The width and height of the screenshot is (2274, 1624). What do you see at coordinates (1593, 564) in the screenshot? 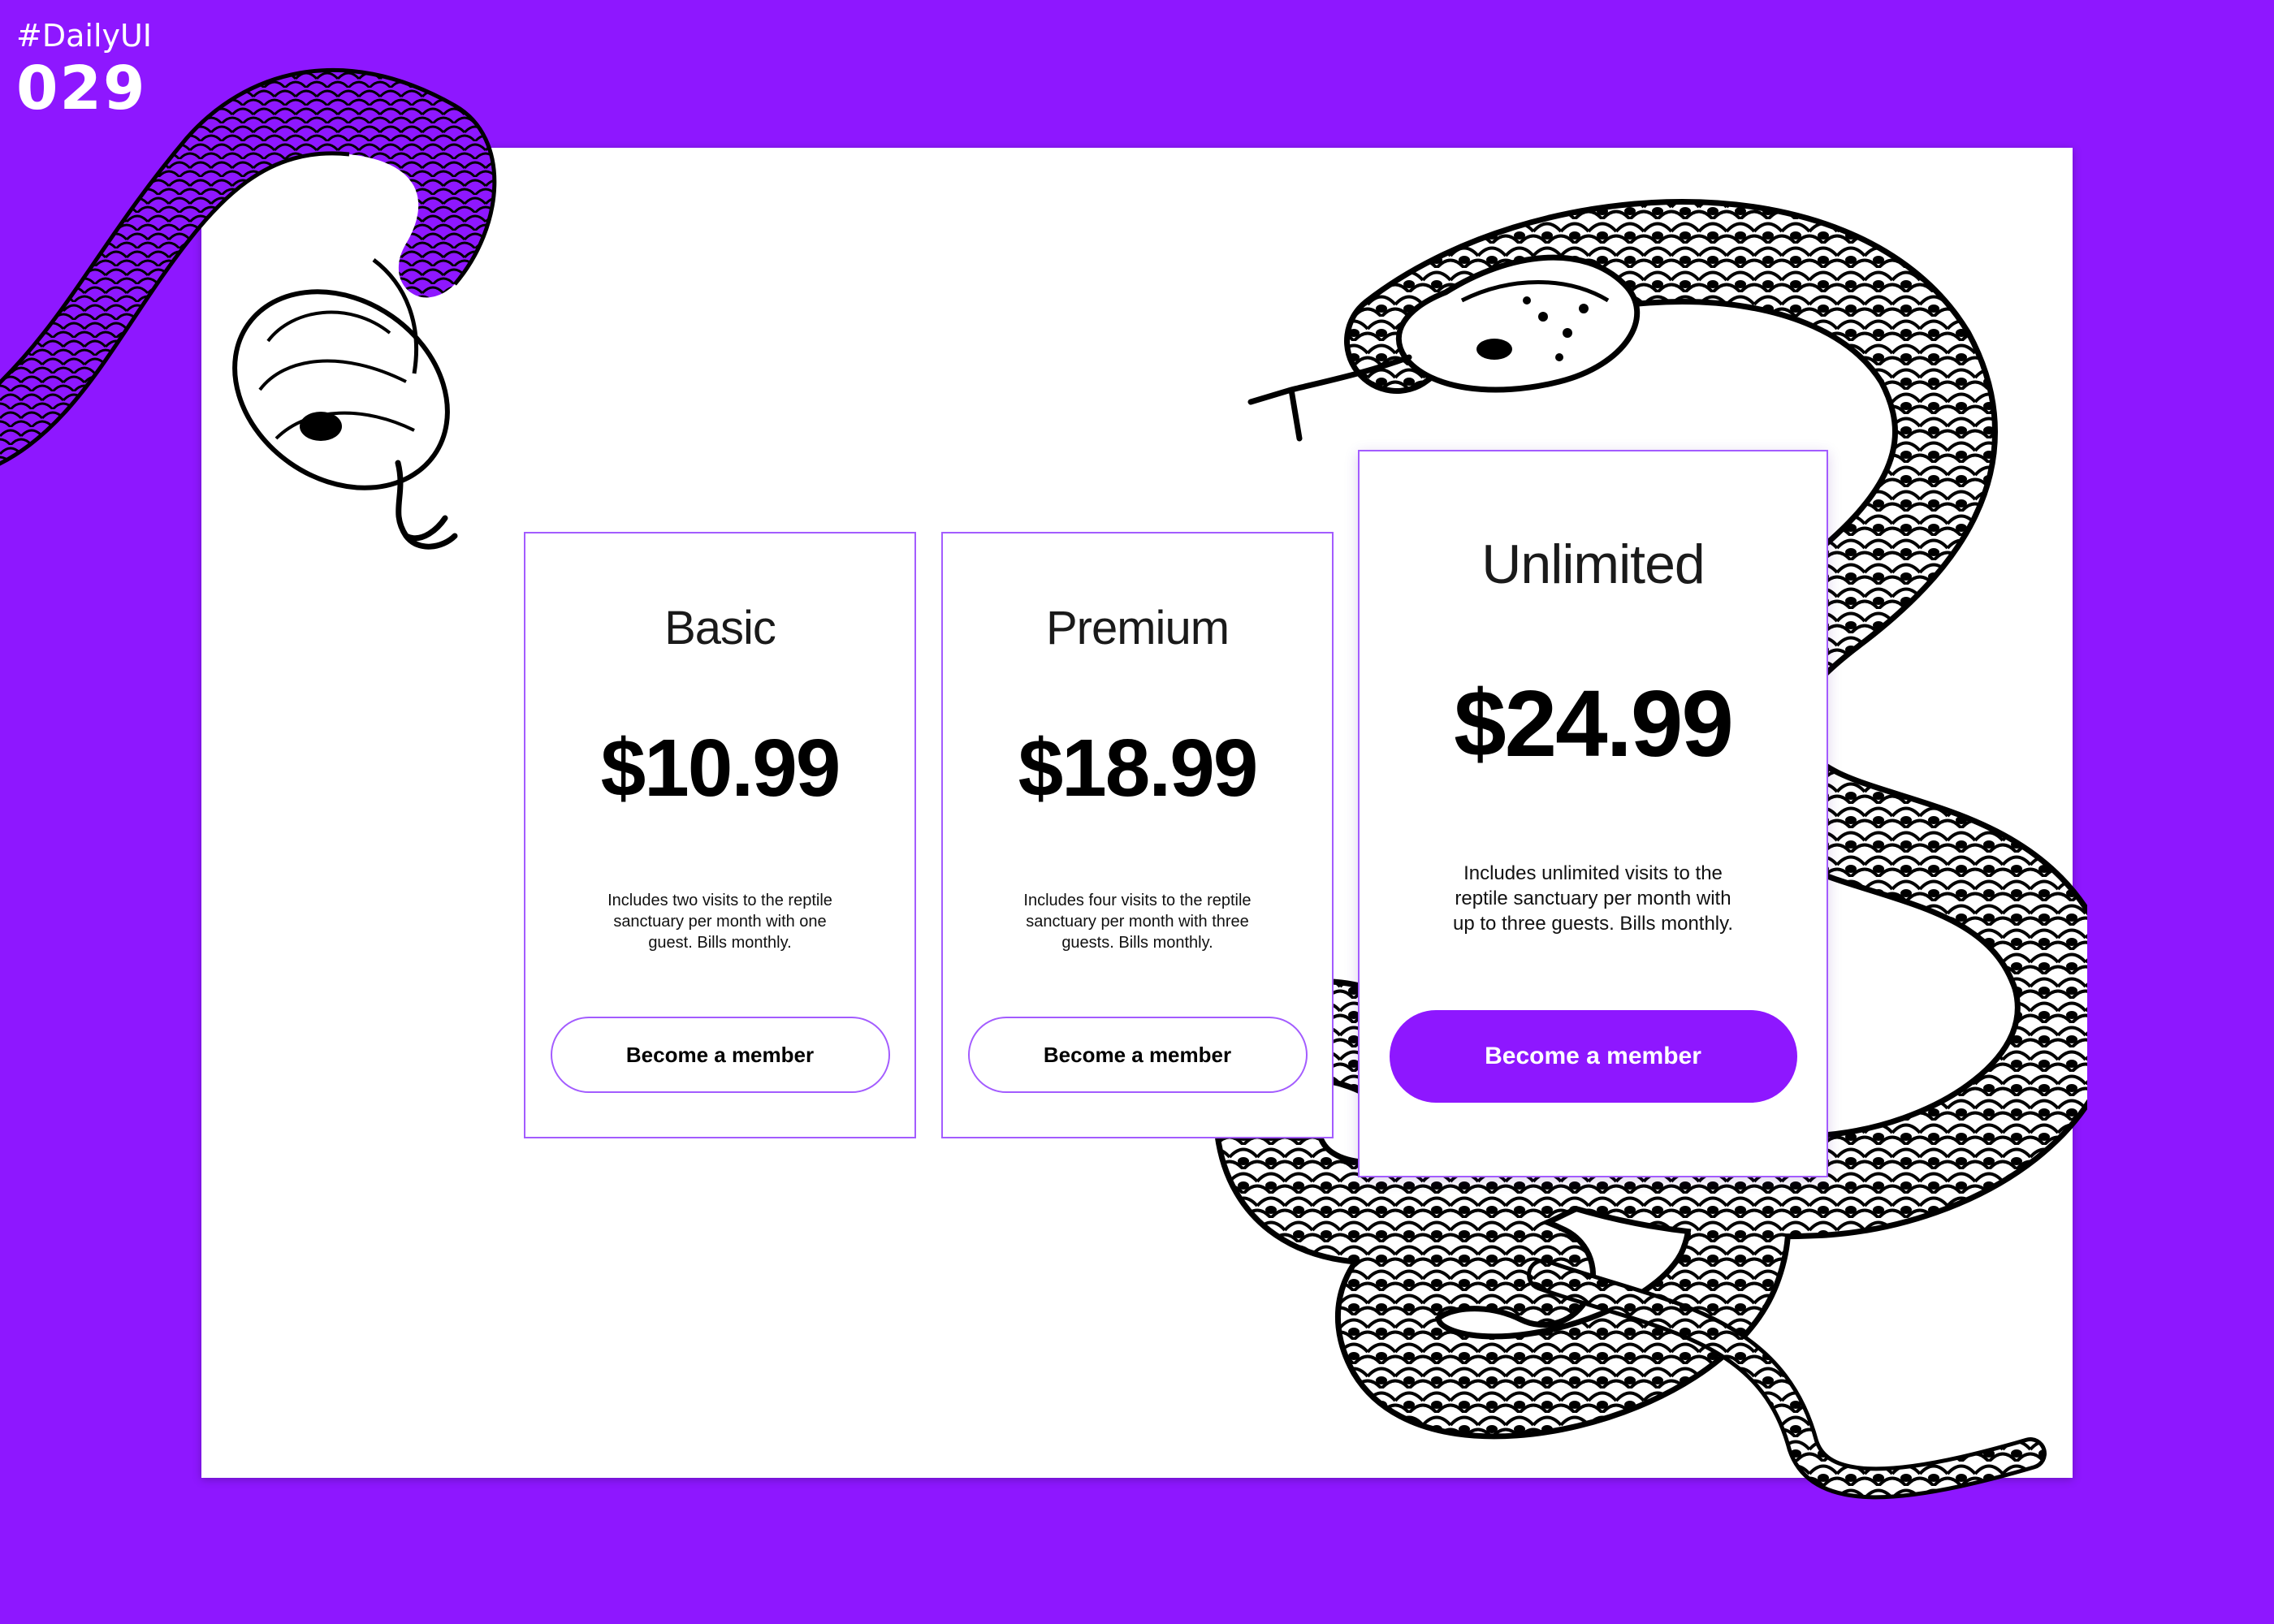
I see `plan-name: Unlimited` at bounding box center [1593, 564].